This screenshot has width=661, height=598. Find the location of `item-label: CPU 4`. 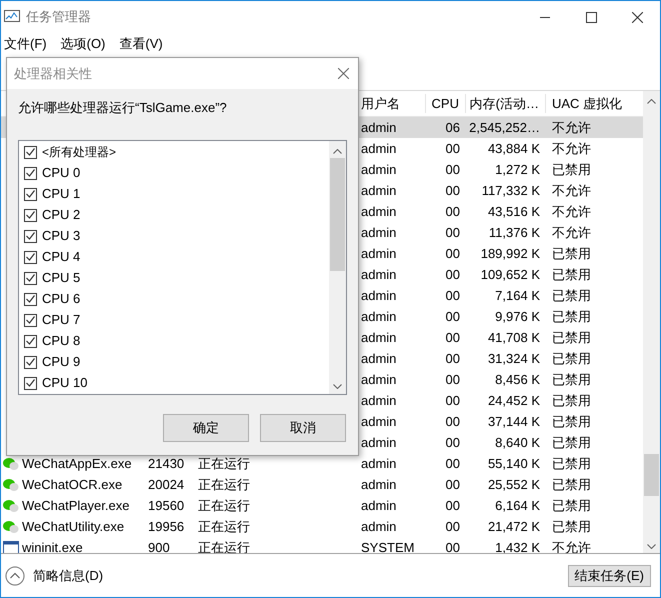

item-label: CPU 4 is located at coordinates (61, 257).